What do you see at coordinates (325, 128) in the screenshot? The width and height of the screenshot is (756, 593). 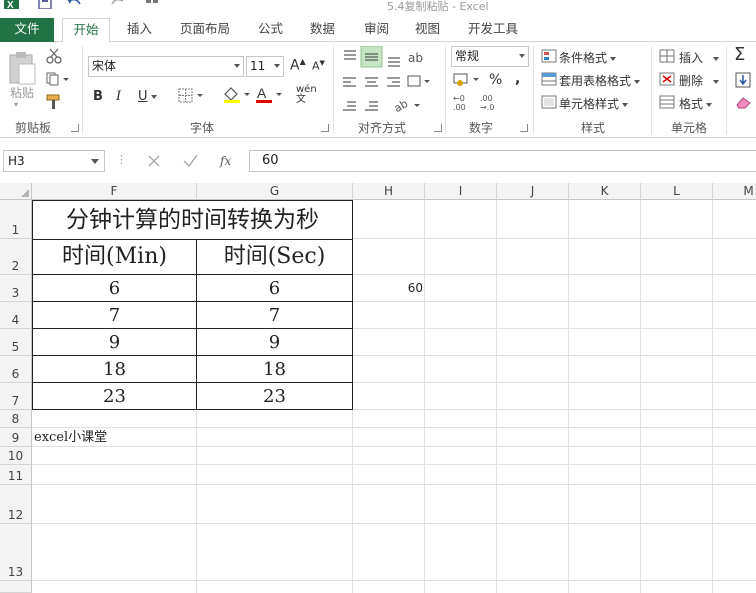 I see `font-launcher` at bounding box center [325, 128].